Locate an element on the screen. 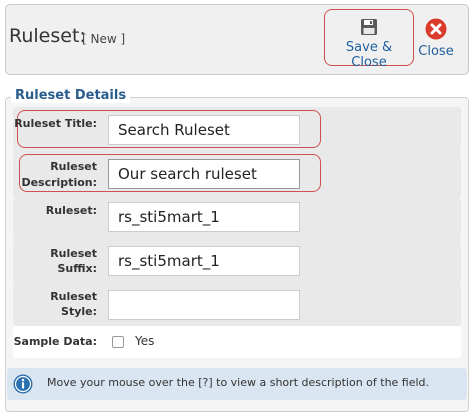 The height and width of the screenshot is (415, 474). info-circle-icon is located at coordinates (23, 384).